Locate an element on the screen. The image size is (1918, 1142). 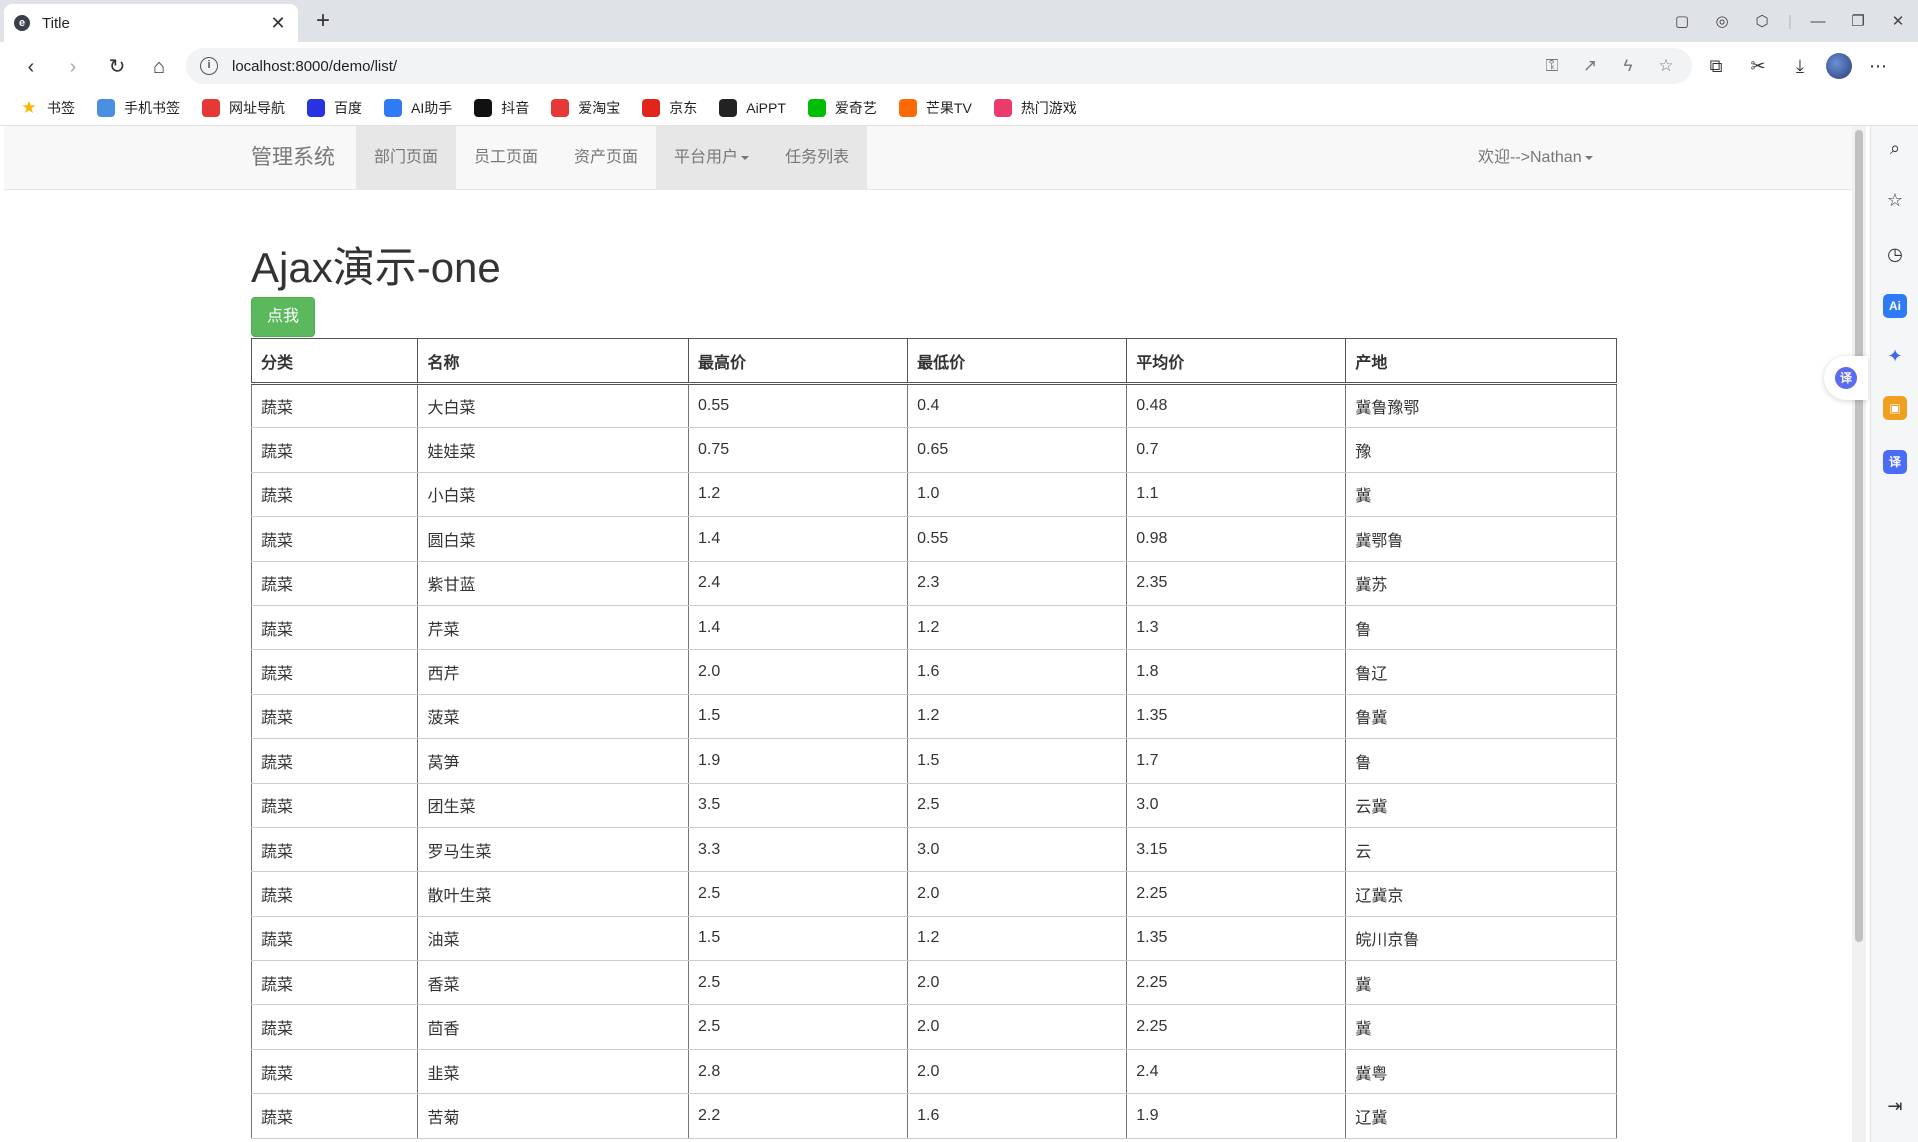
edge-logo-icon: e is located at coordinates (22, 23).